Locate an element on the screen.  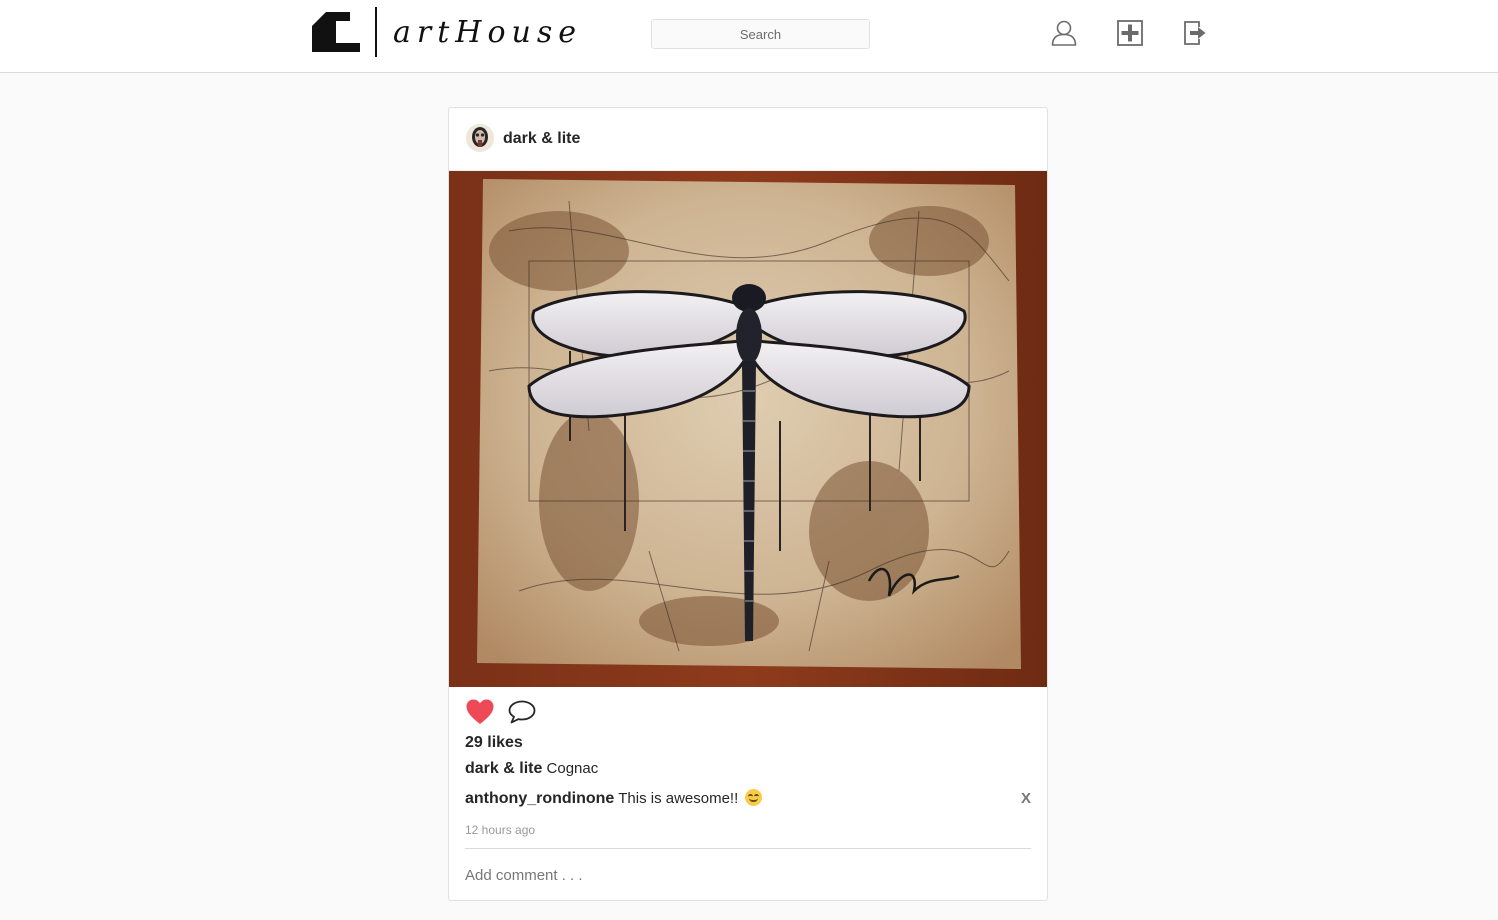
post-caption: dark & lite Cognac is located at coordinates (531, 769).